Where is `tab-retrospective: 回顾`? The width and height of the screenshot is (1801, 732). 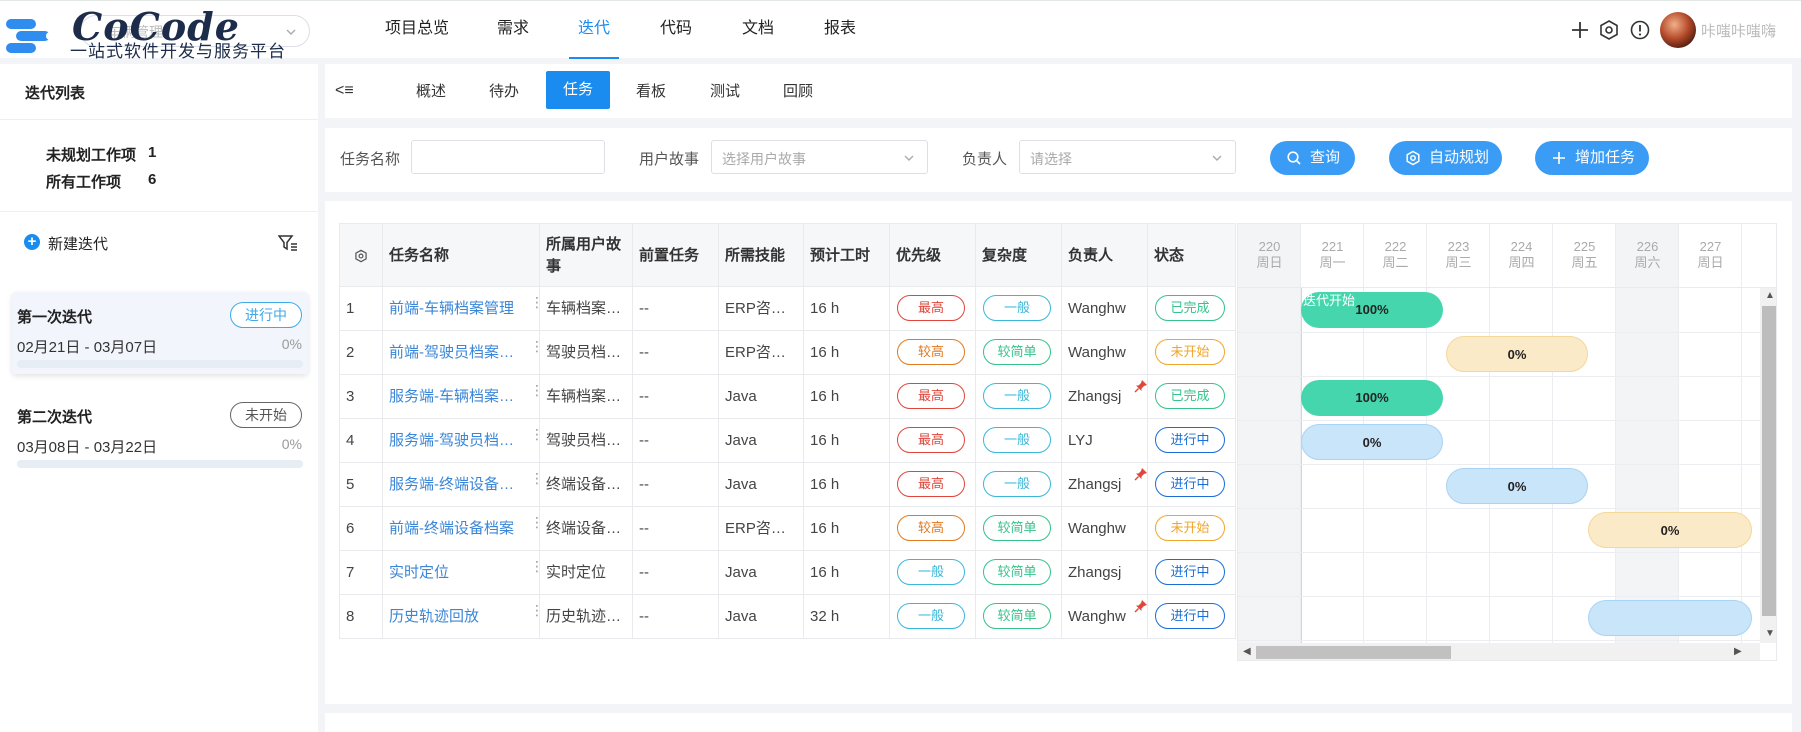
tab-retrospective: 回顾 is located at coordinates (798, 90).